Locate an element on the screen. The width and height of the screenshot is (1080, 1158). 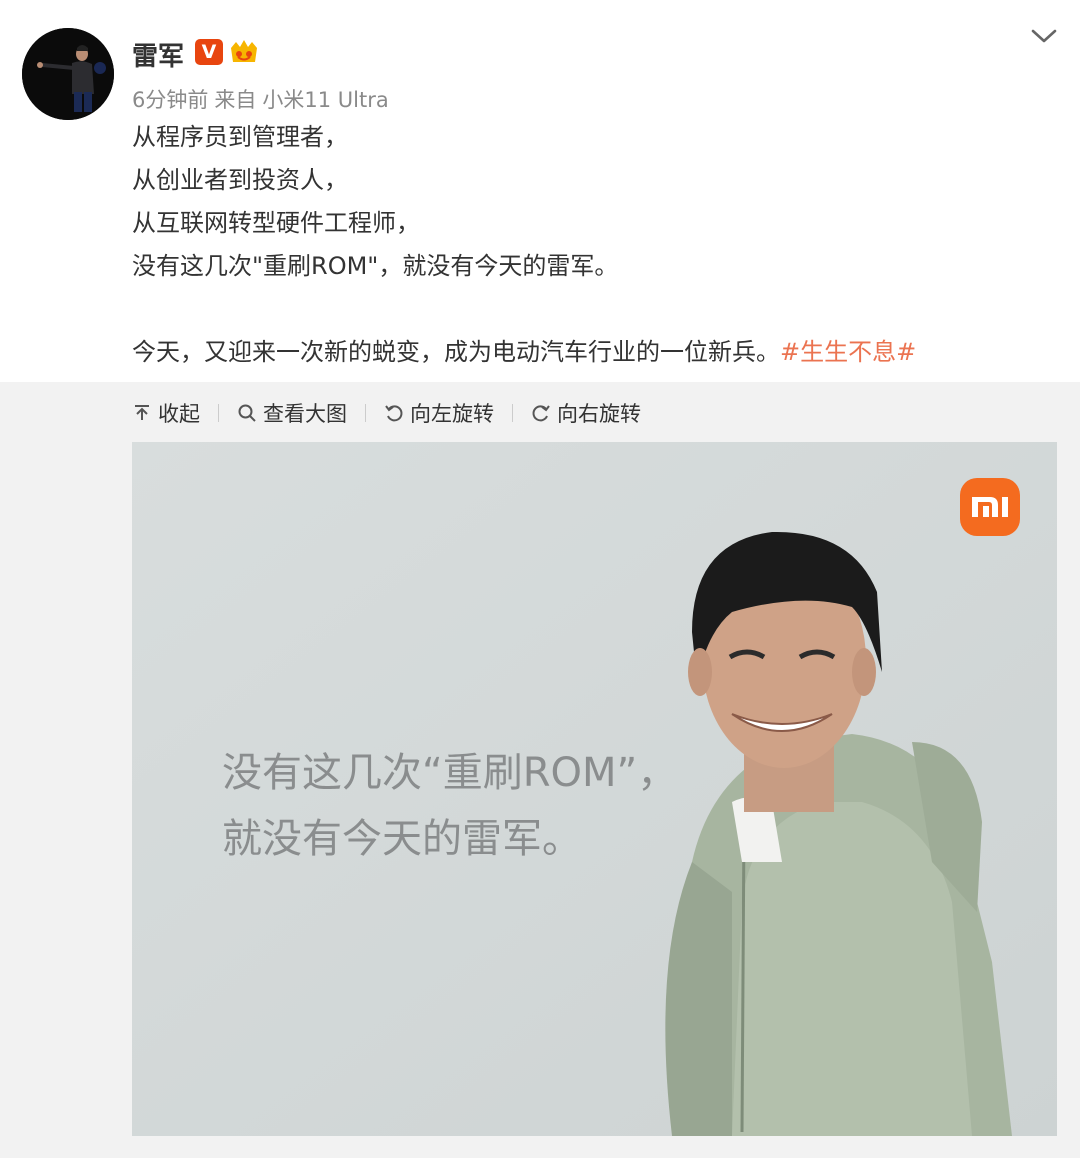
rotate-right-label: 向右旋转 is located at coordinates (599, 414).